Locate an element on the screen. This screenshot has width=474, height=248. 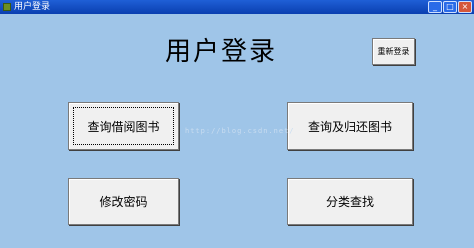
maximize-button: □ is located at coordinates (450, 7).